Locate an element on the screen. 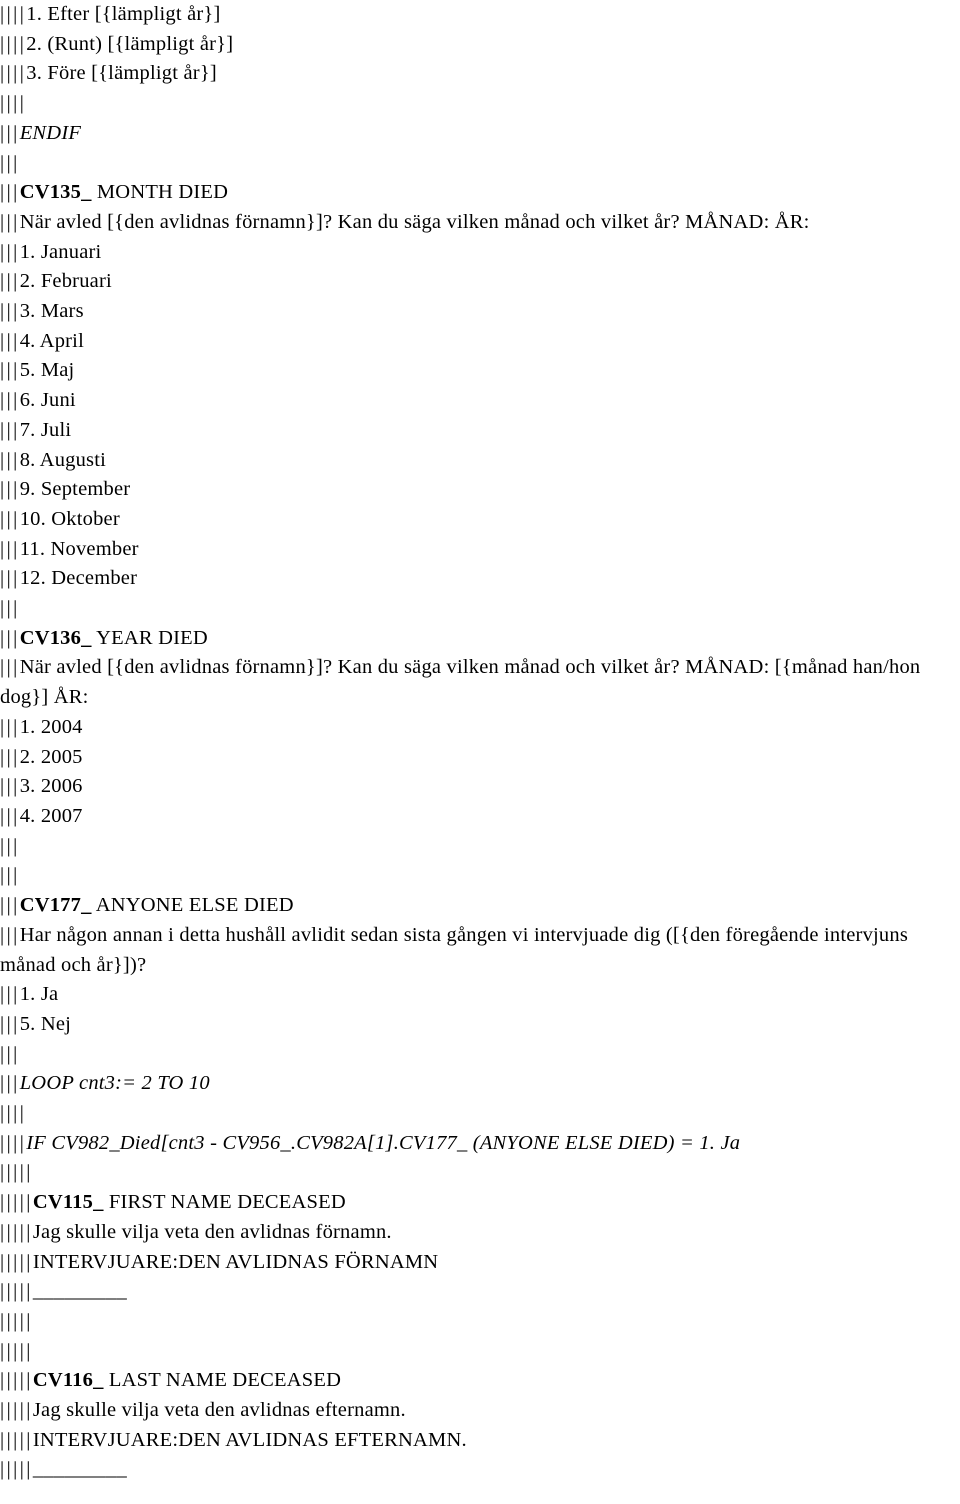 The width and height of the screenshot is (960, 1504). spec-text: 1. Januari is located at coordinates (60, 251).